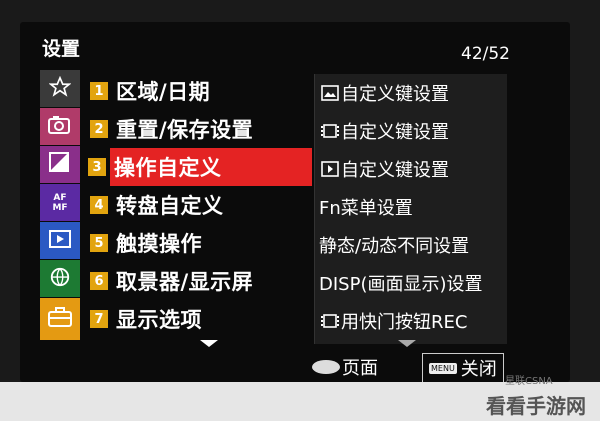 This screenshot has width=600, height=421. I want to click on tab-my-menu, so click(60, 88).